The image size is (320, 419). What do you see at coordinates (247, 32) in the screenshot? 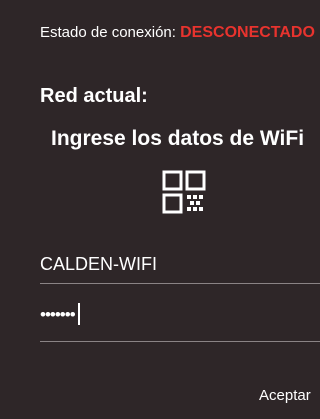
I see `status-value: DESCONECTADO` at bounding box center [247, 32].